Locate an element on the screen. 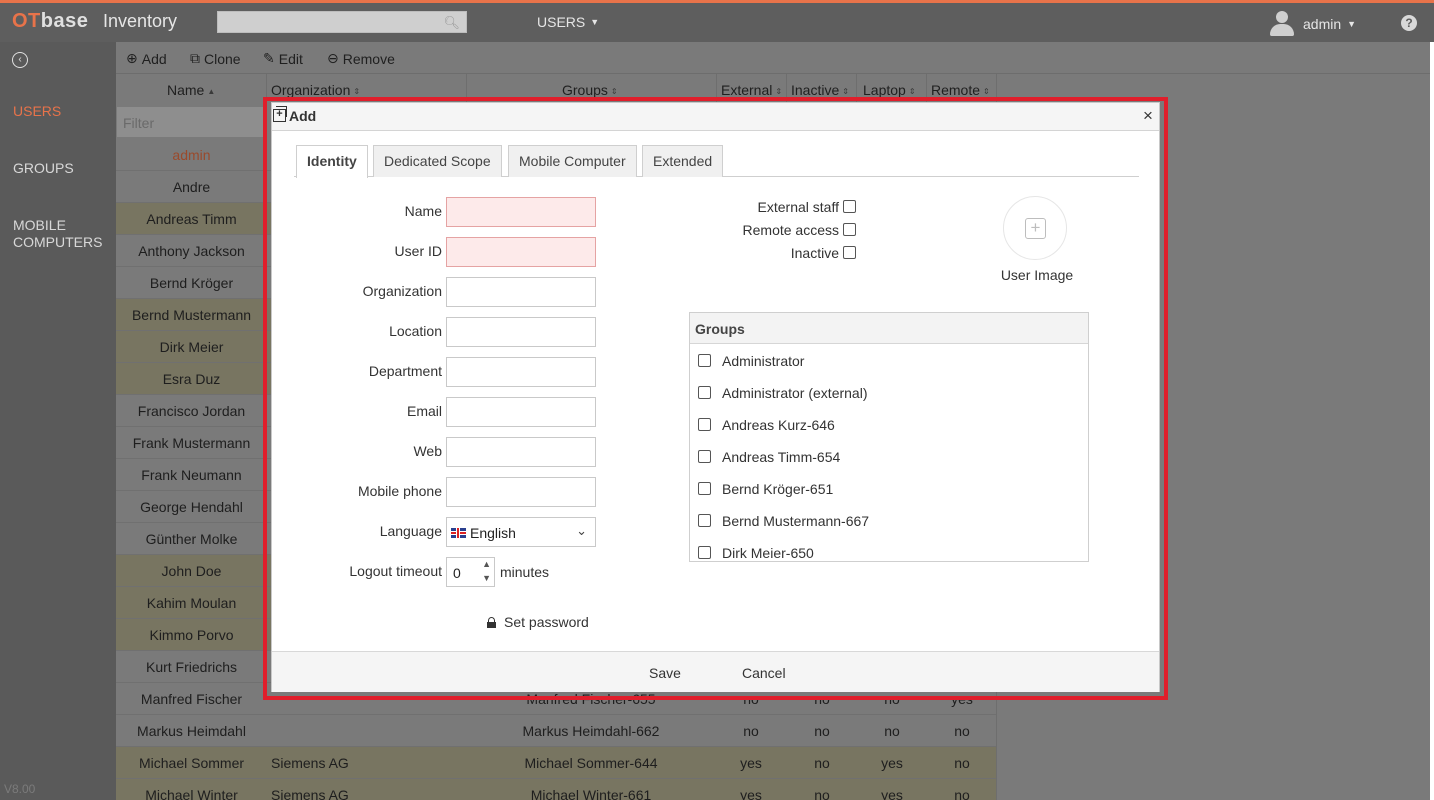 The image size is (1434, 800). group-item: Dirk Meier-650 is located at coordinates (889, 549).